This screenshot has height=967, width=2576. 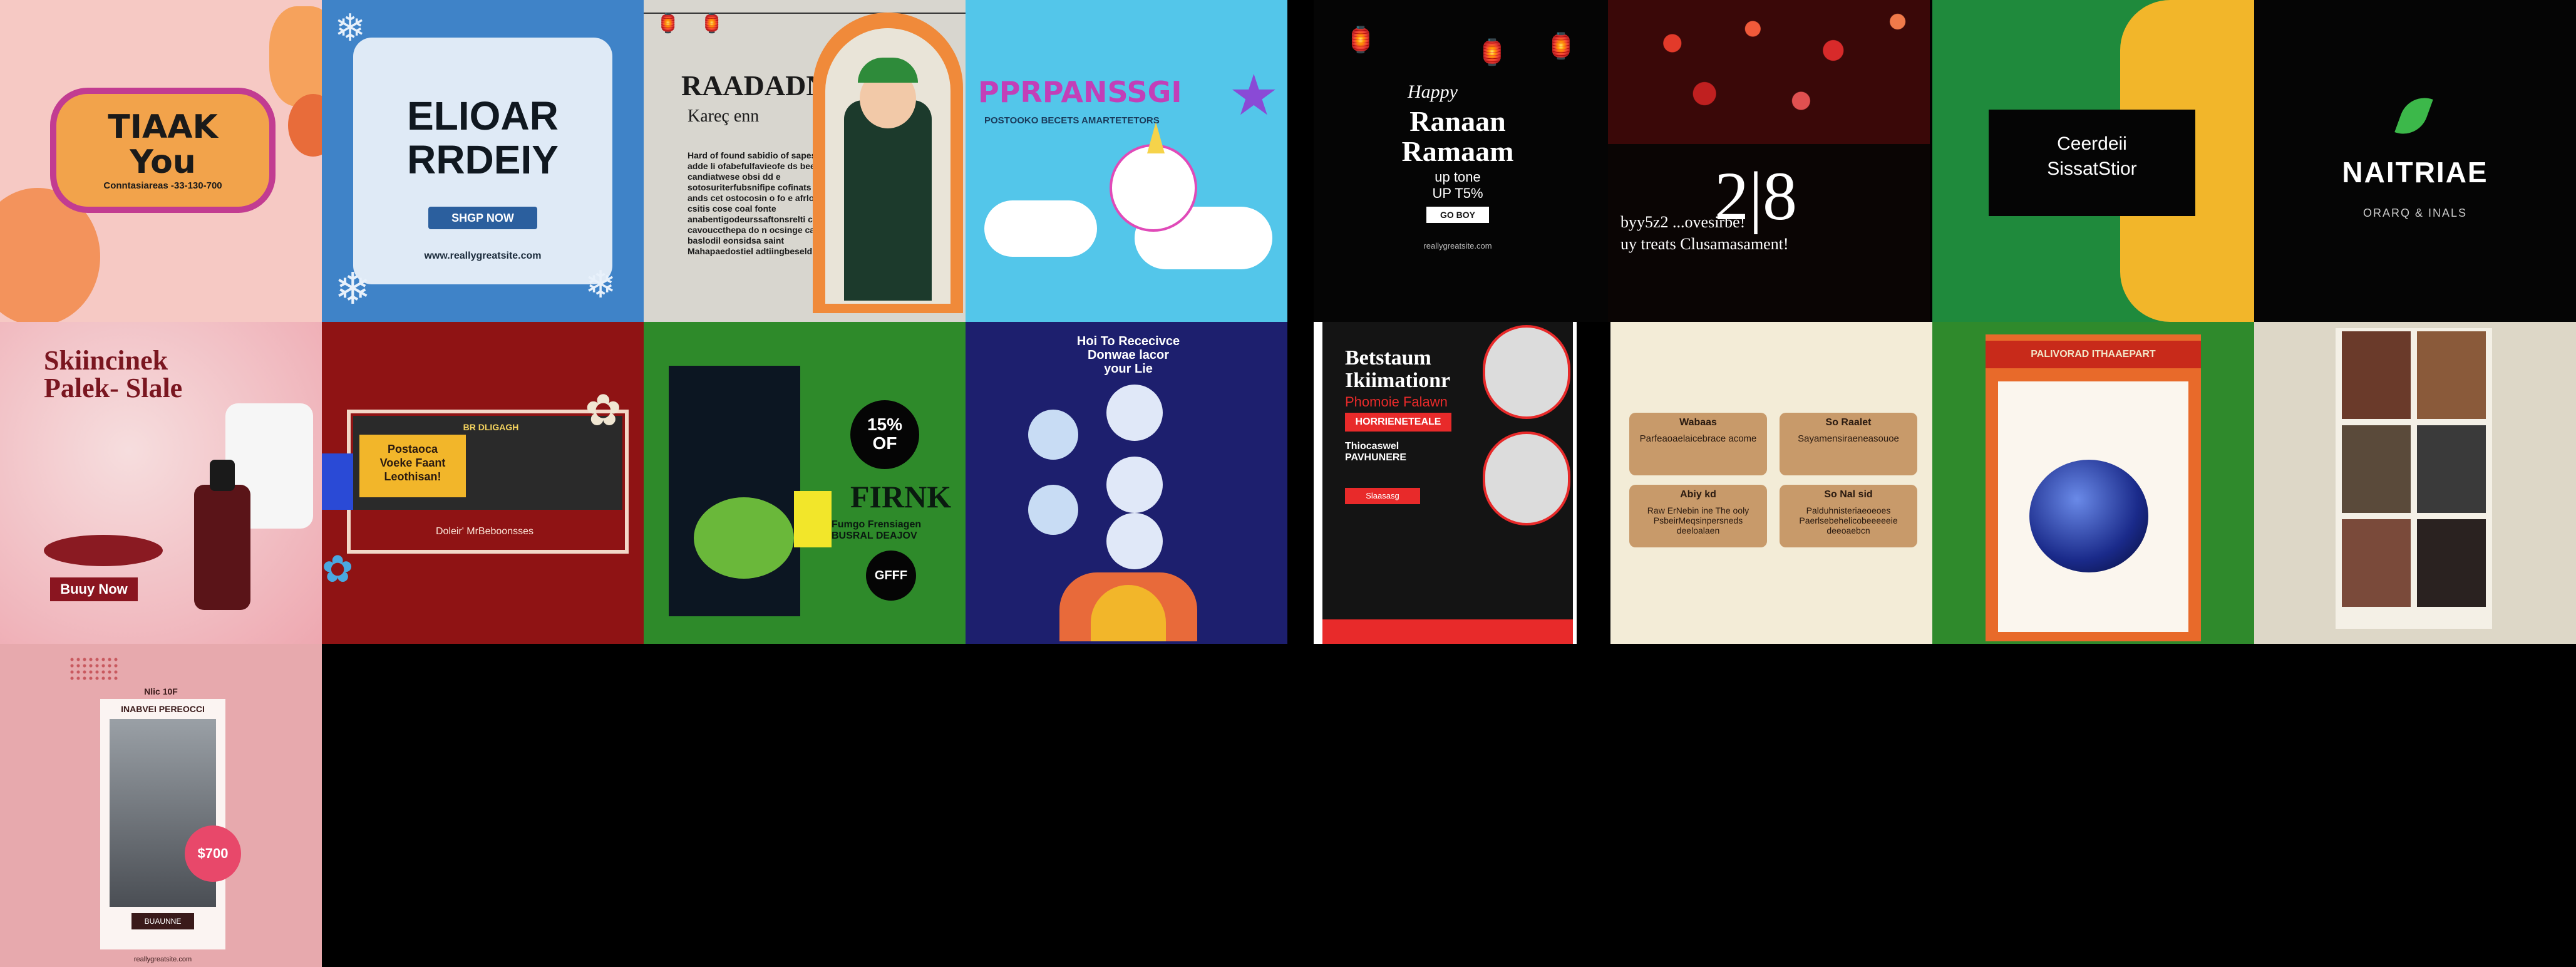 I want to click on page-title: Ranaan Ramaam, so click(x=1457, y=136).